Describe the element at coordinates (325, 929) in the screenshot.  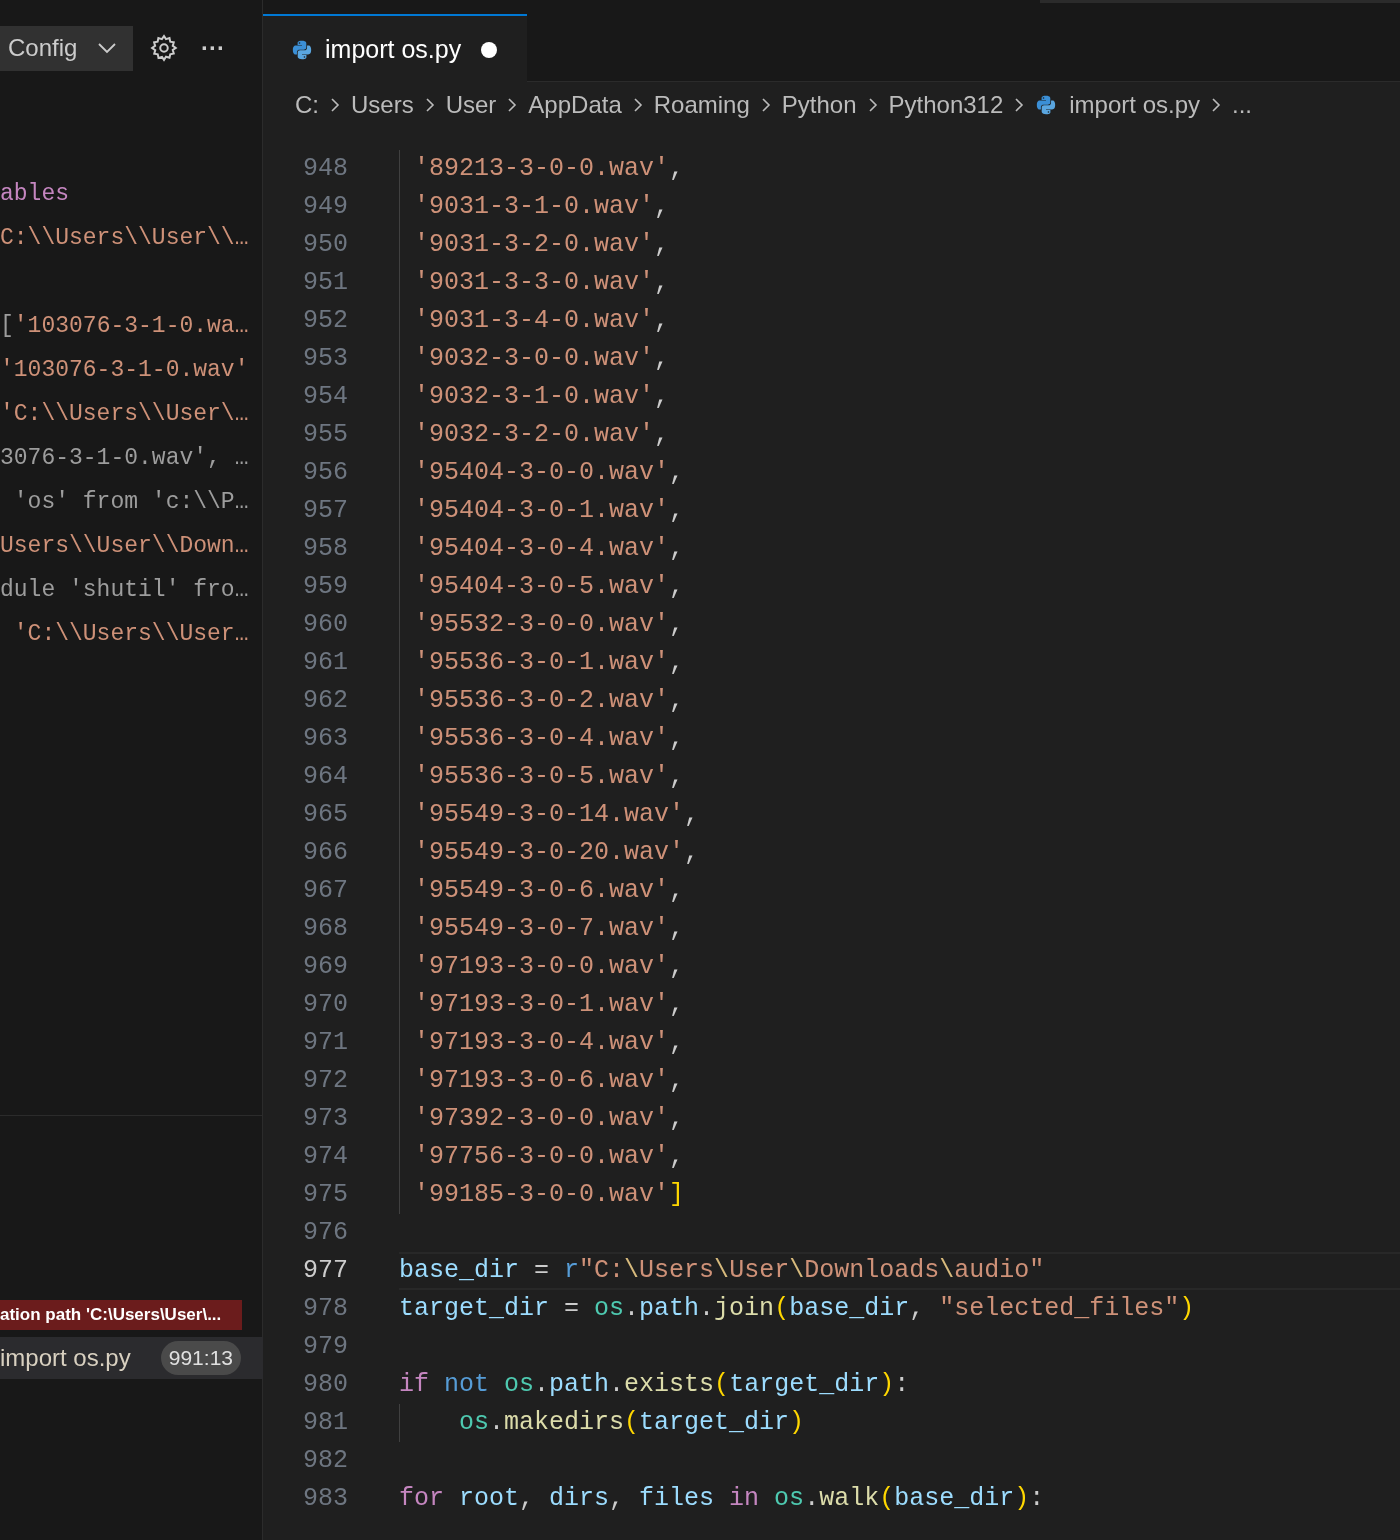
I see `line-number: 968` at that location.